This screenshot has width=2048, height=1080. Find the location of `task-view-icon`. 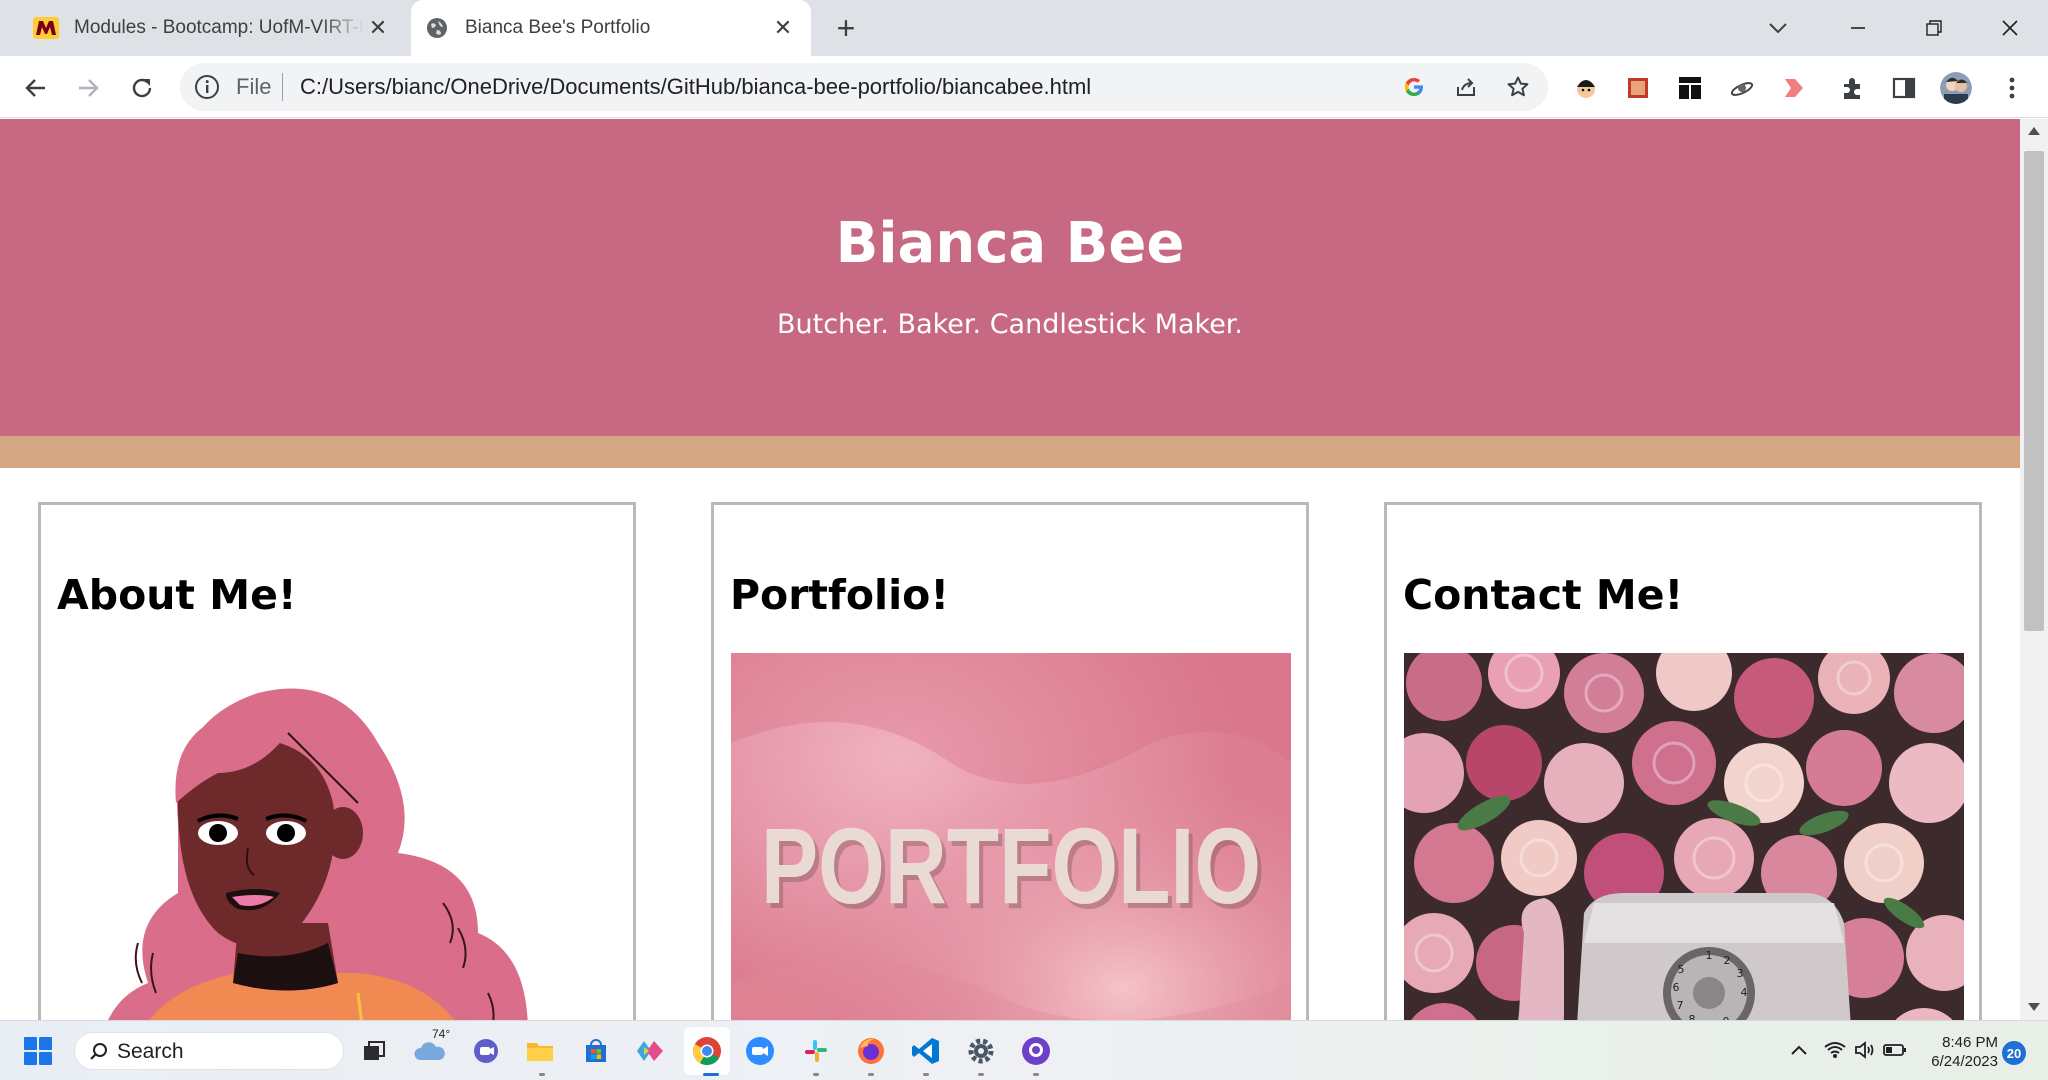

task-view-icon is located at coordinates (374, 1051).